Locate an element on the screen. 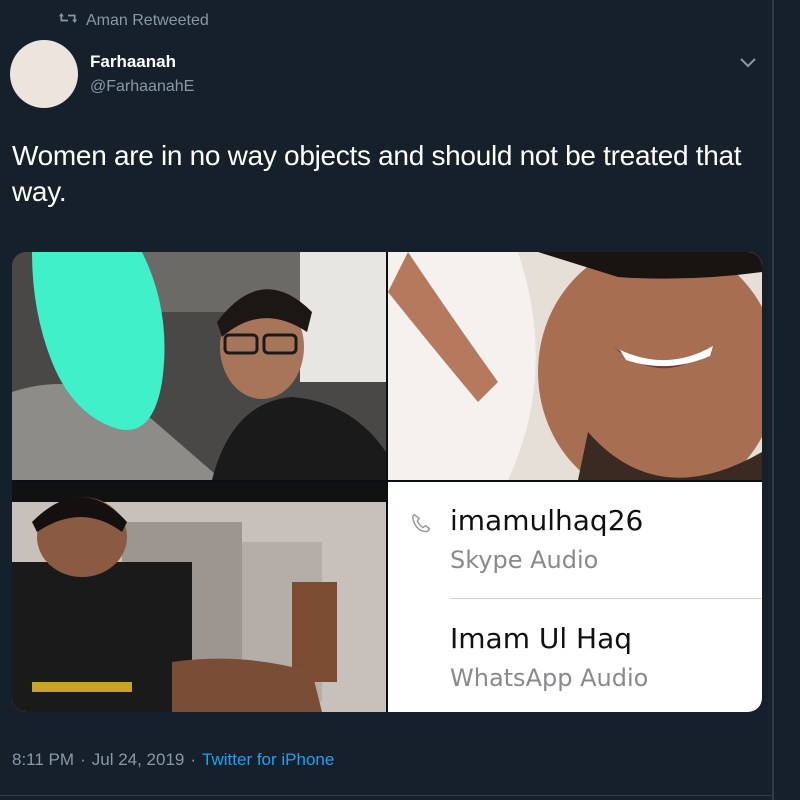  tweet-source-link: Twitter for iPhone is located at coordinates (268, 760).